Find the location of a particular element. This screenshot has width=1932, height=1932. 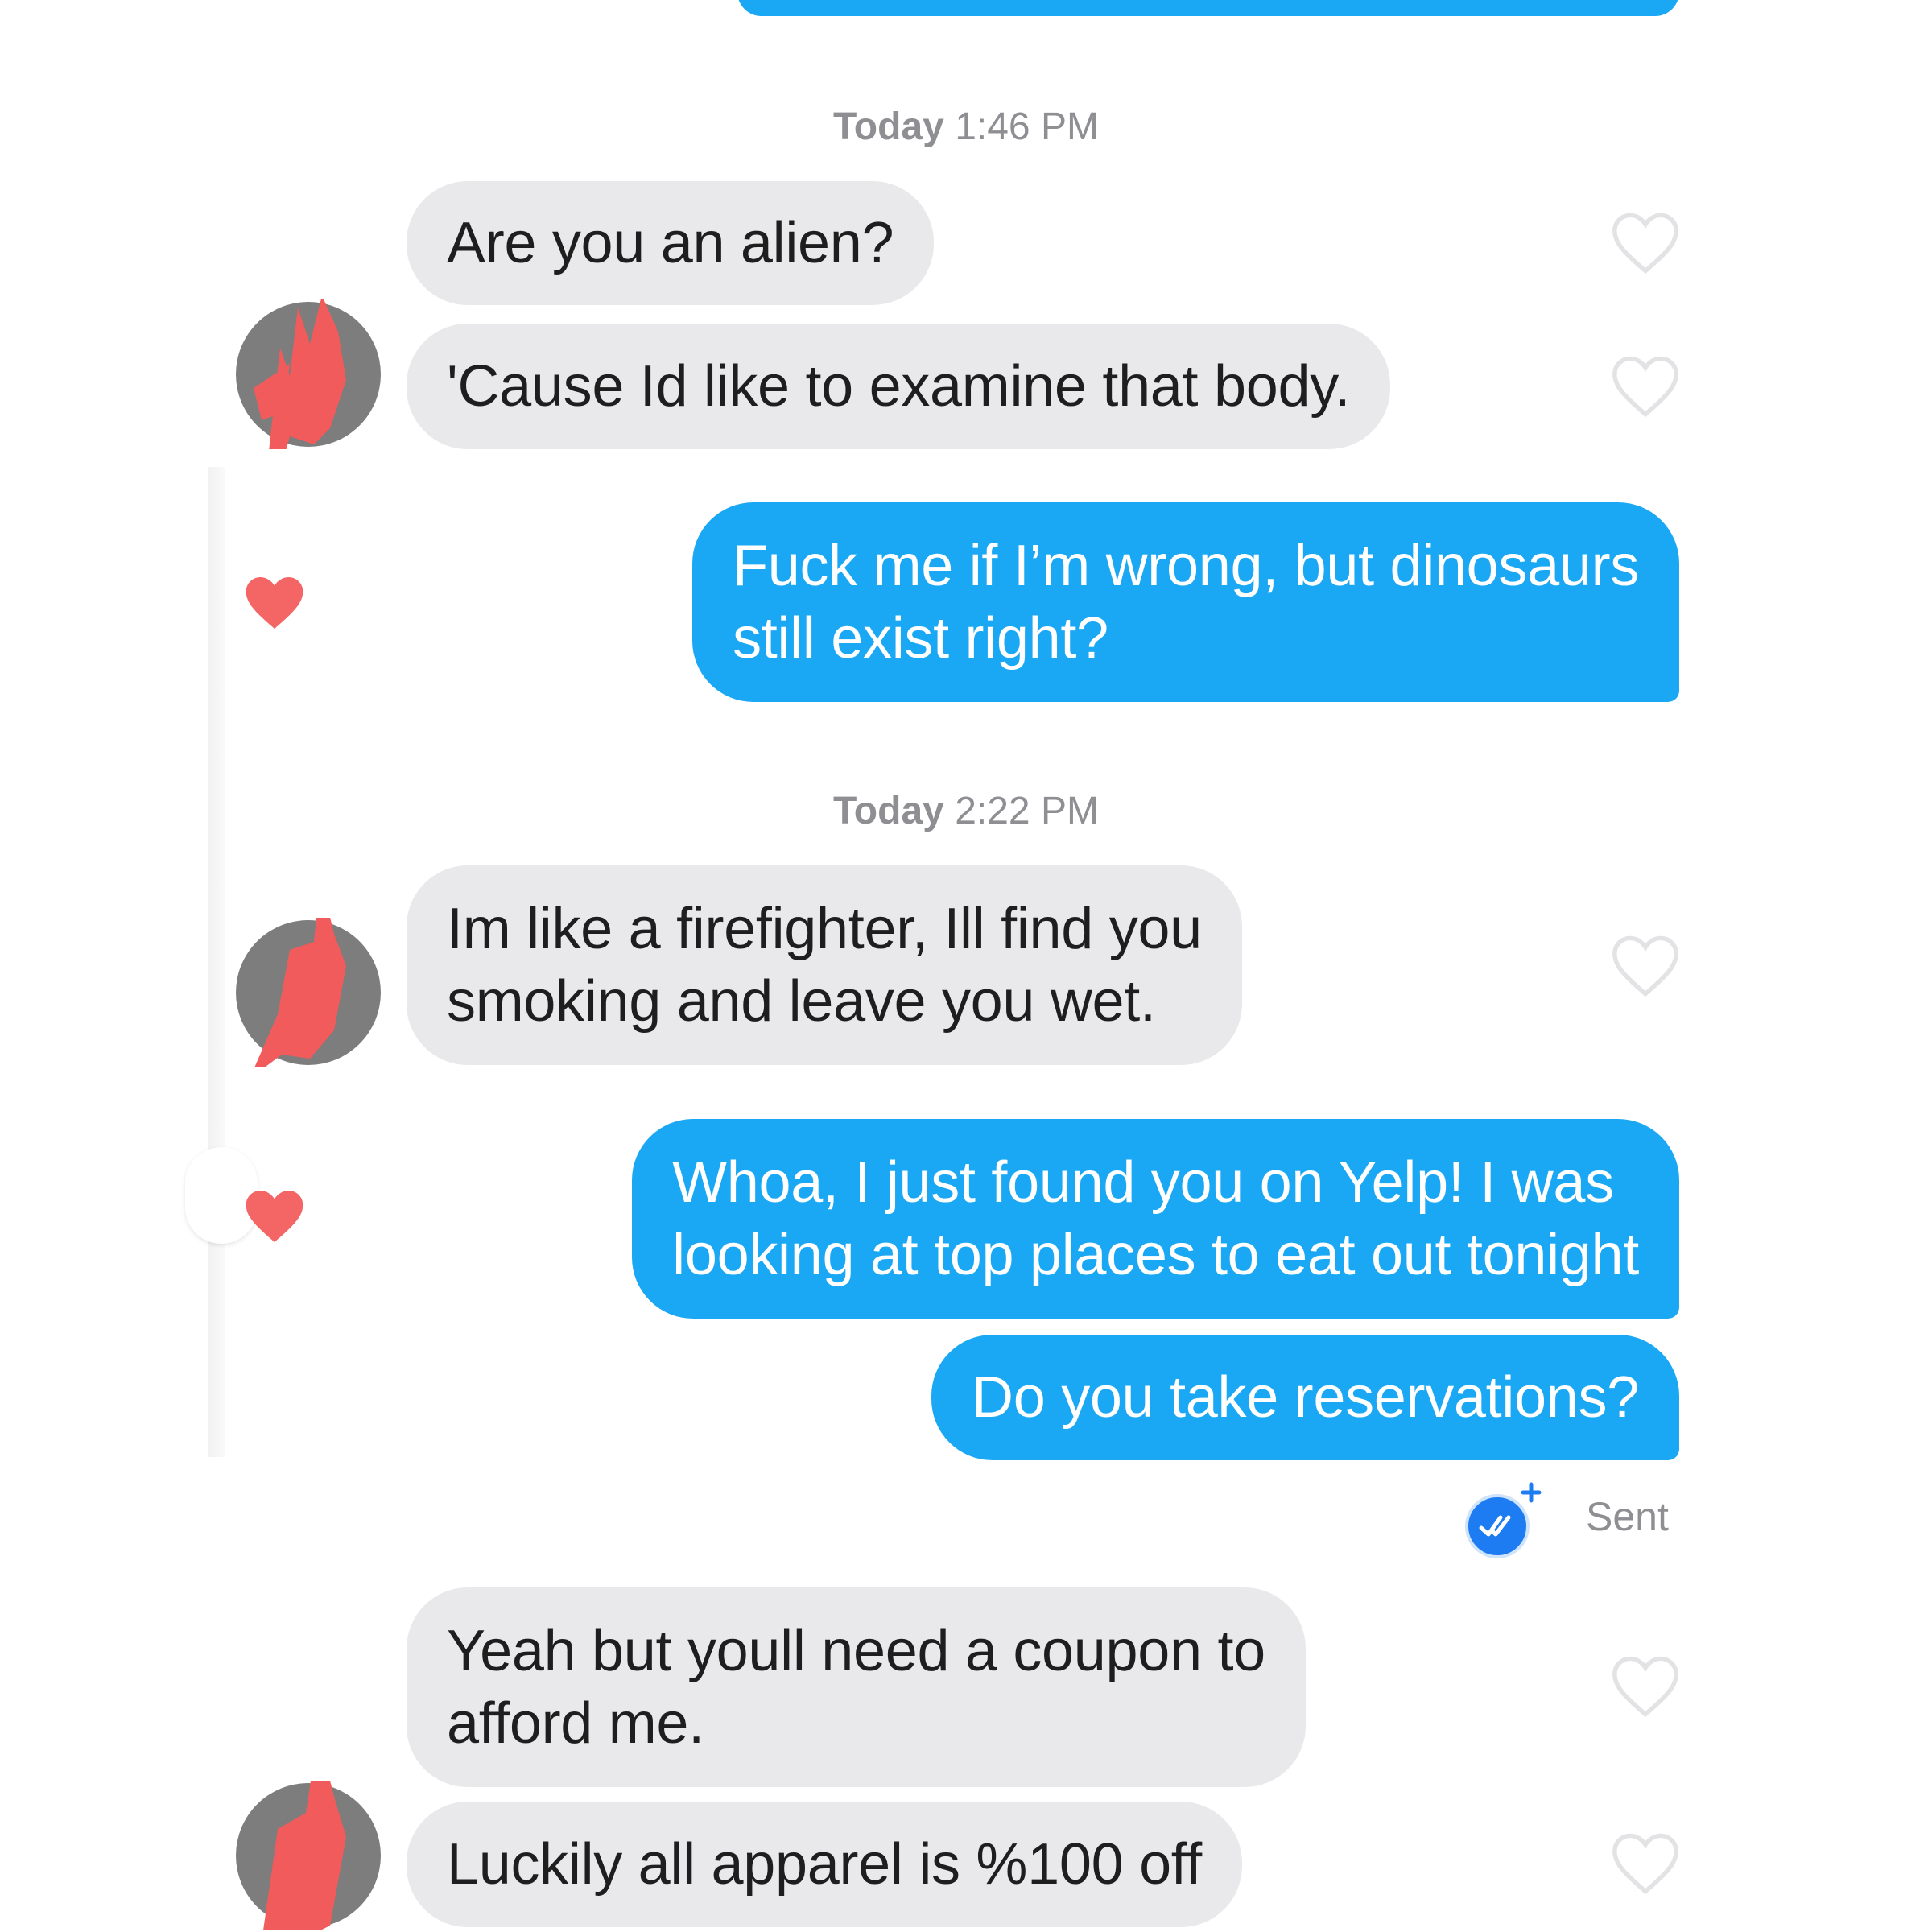

read-receipt-icon is located at coordinates (1503, 1520).